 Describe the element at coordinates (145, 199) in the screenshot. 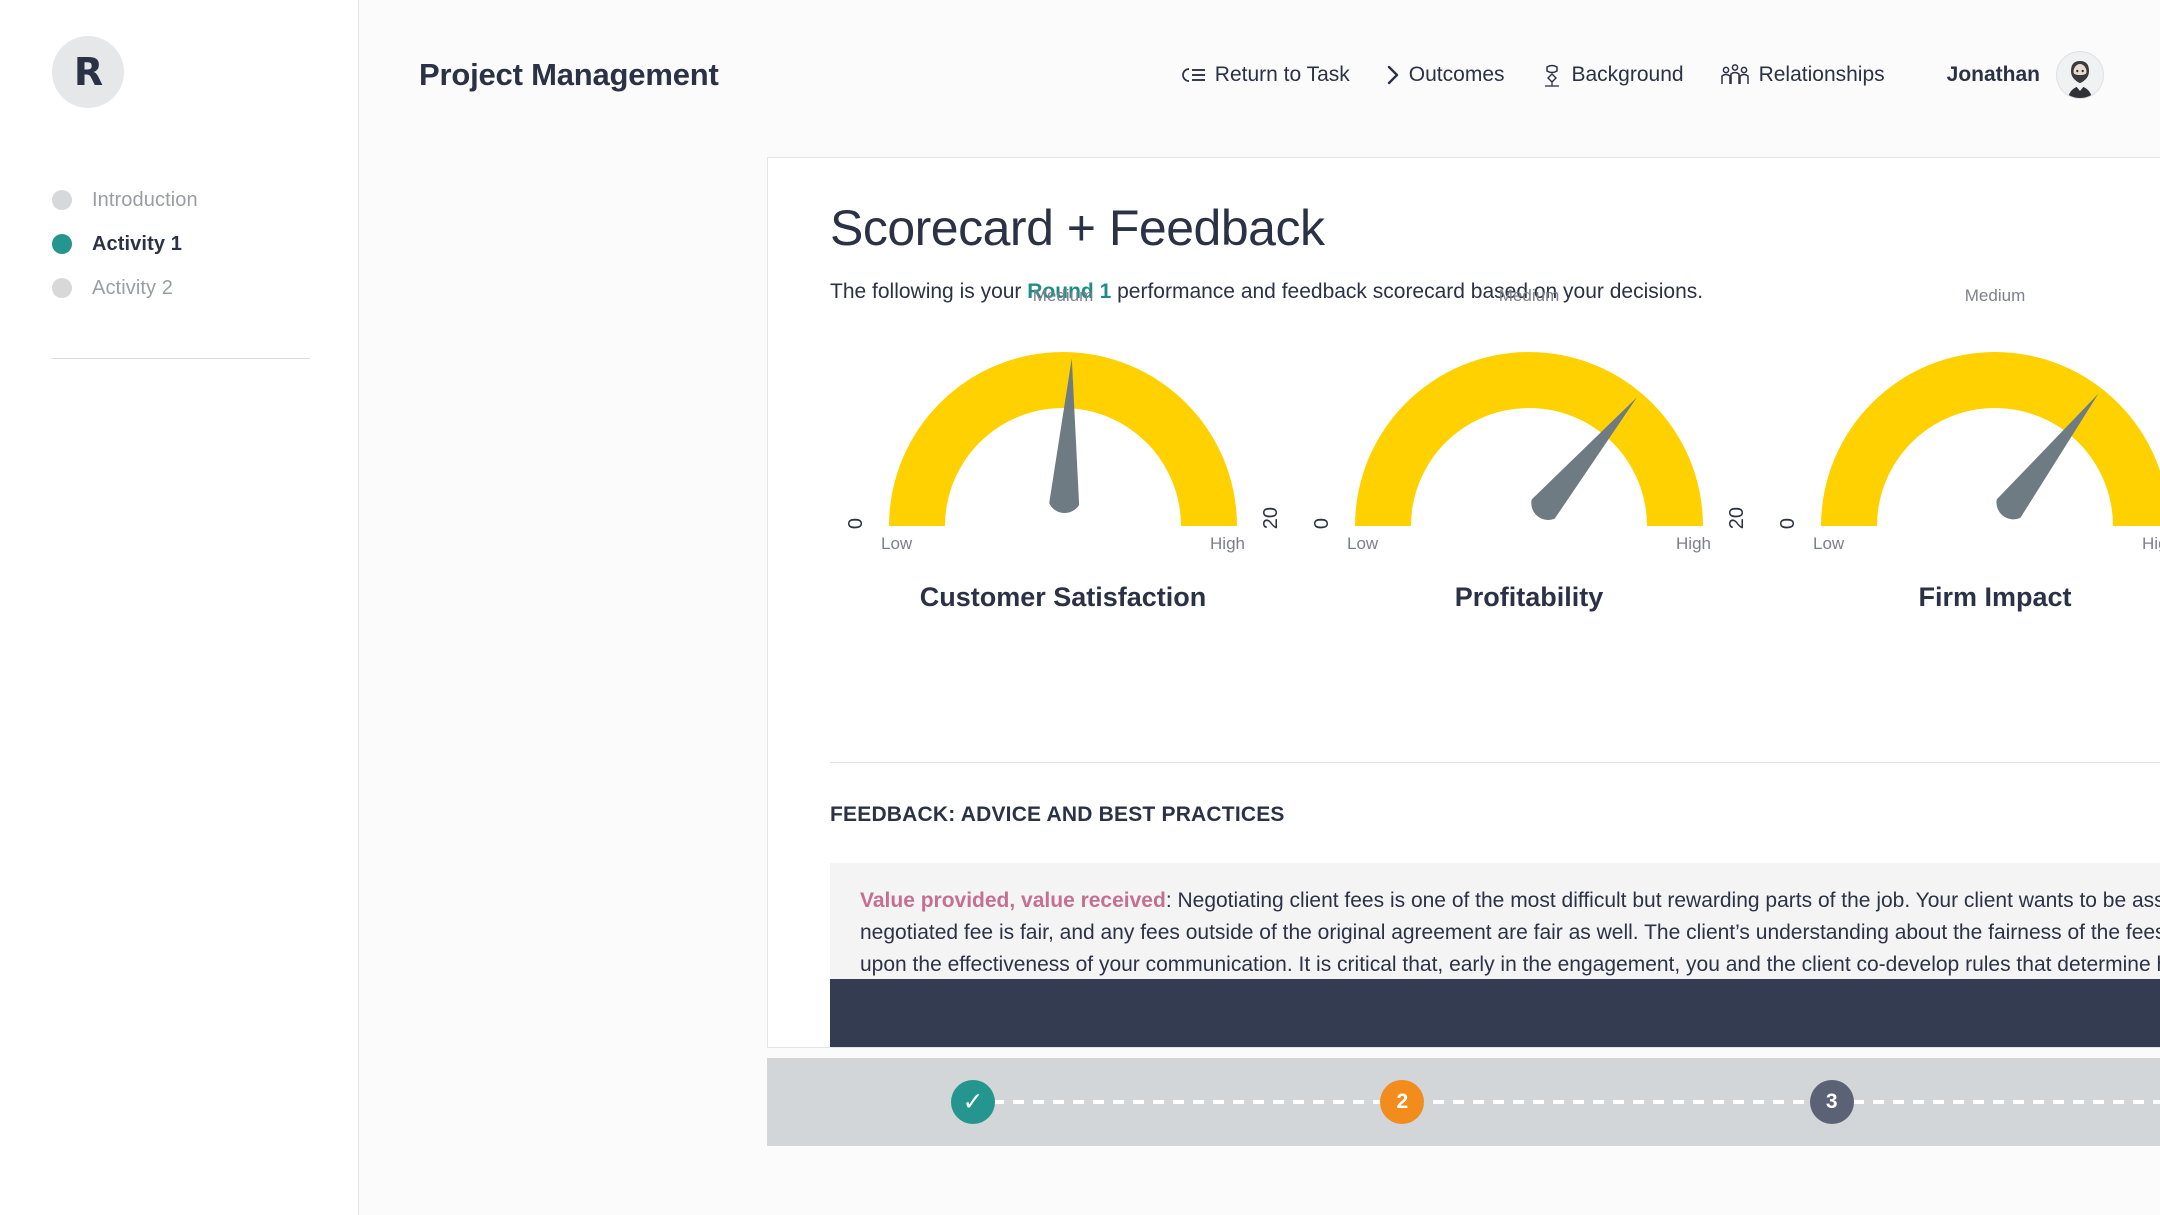

I see `sidebar-item-label: Introduction` at that location.